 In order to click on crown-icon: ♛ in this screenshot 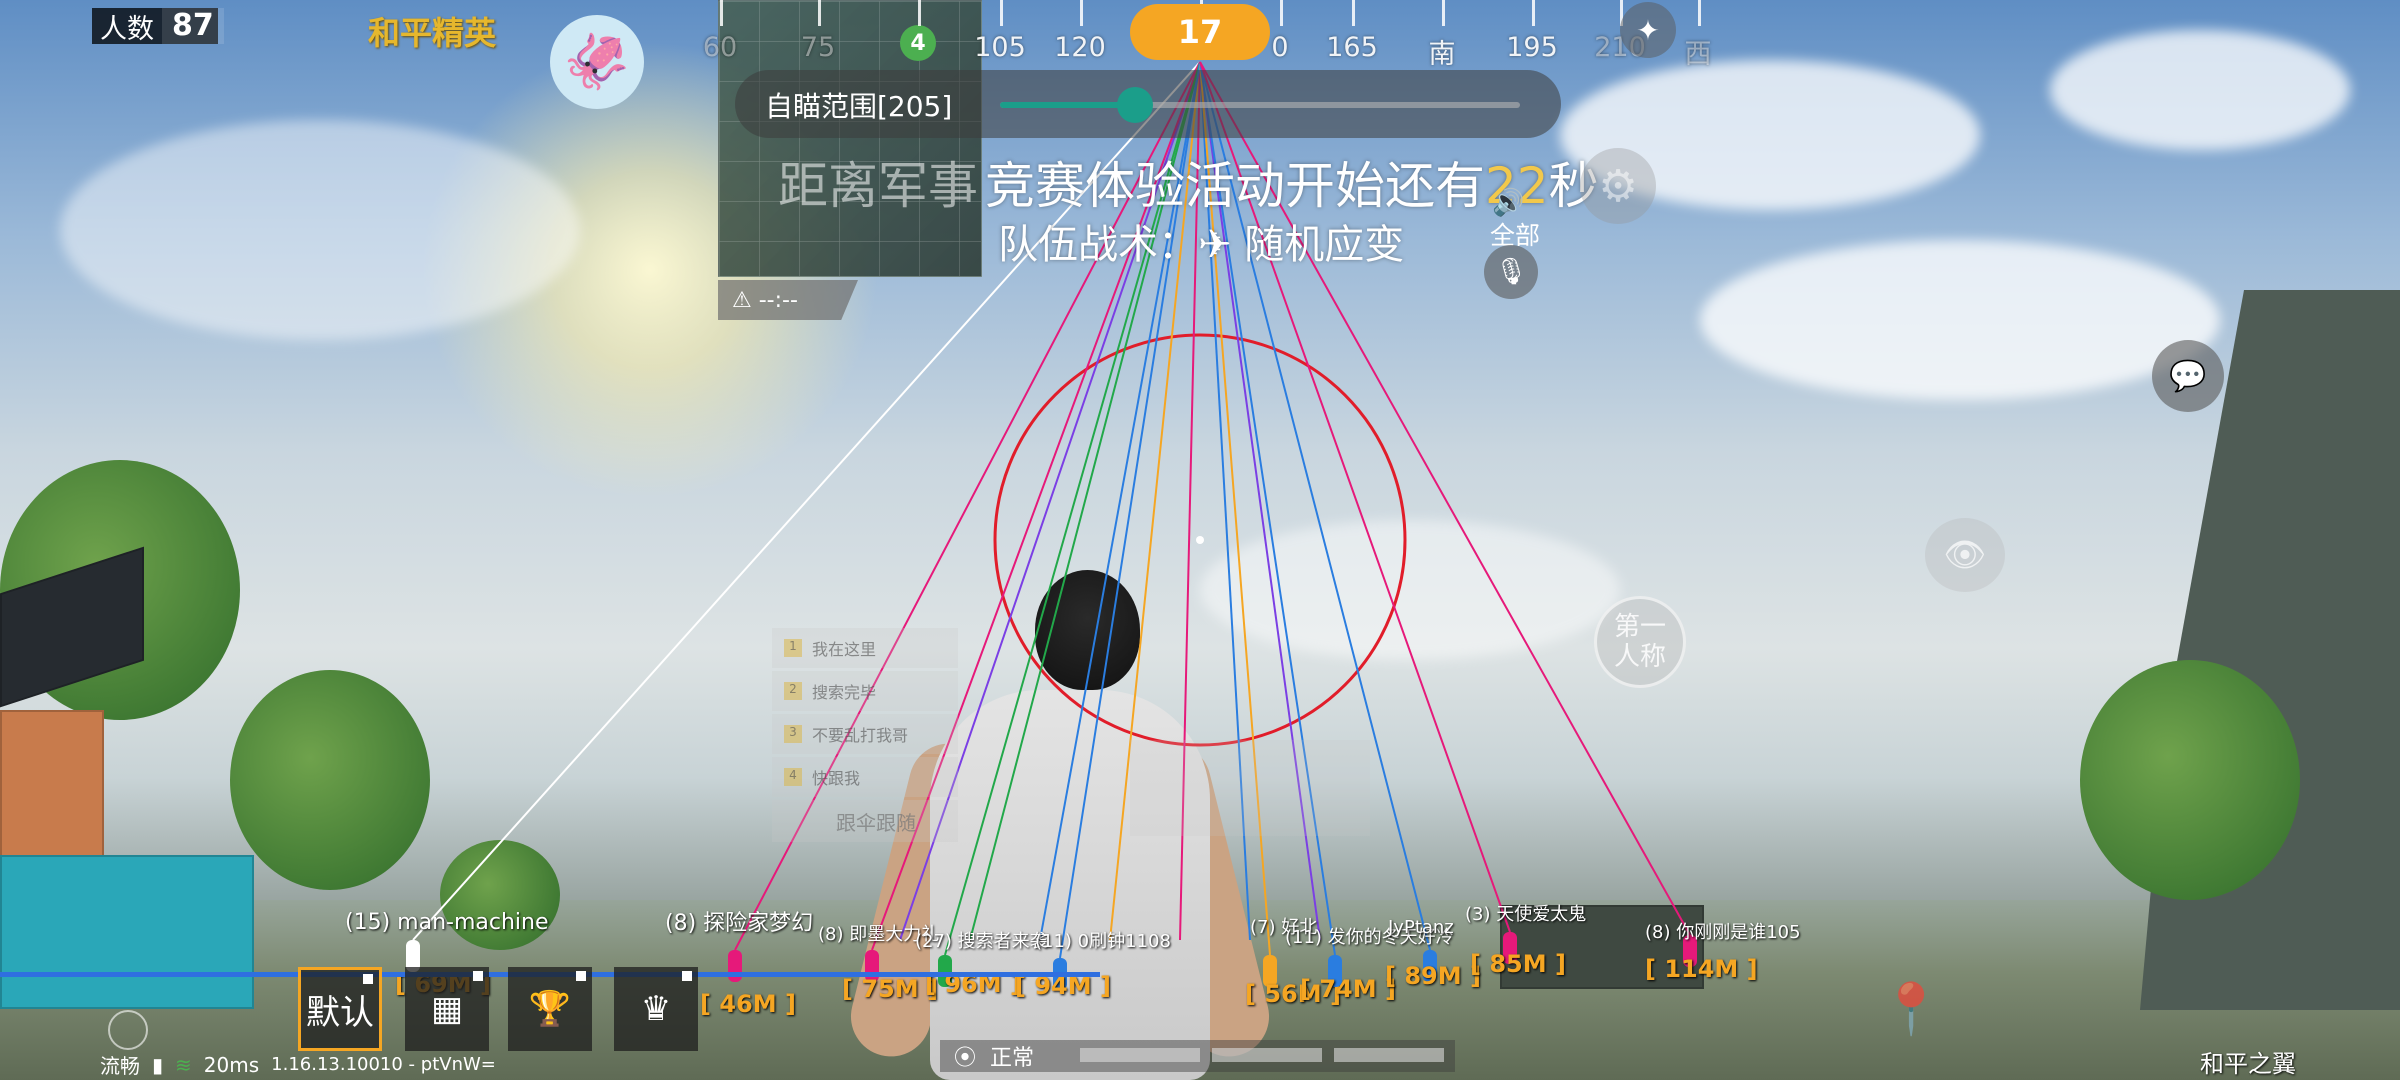, I will do `click(656, 1009)`.